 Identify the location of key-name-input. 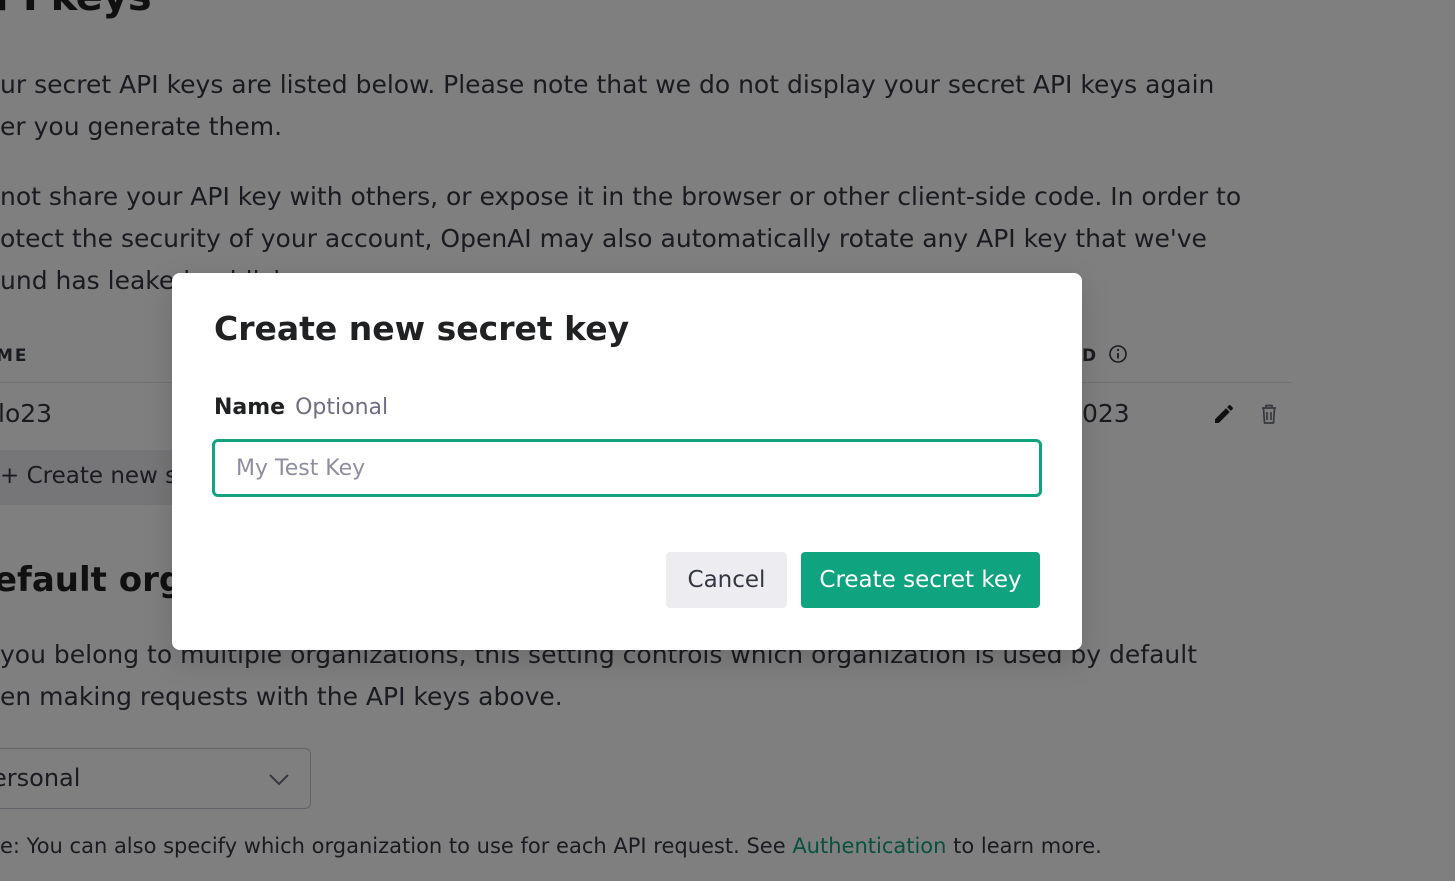
(627, 468).